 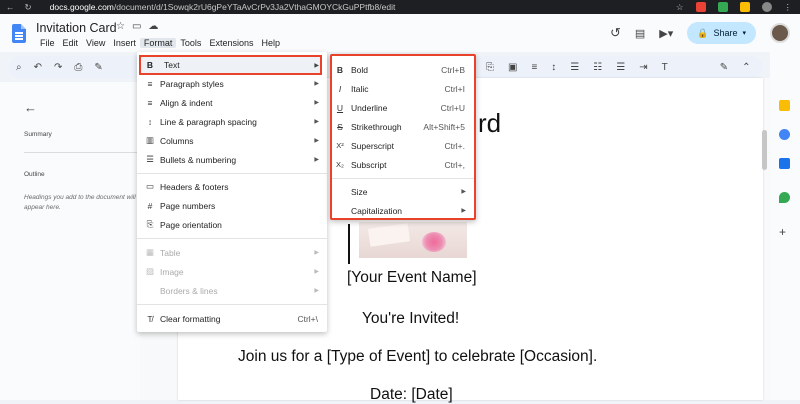 I want to click on menu-item-label: Align & indent, so click(x=186, y=102).